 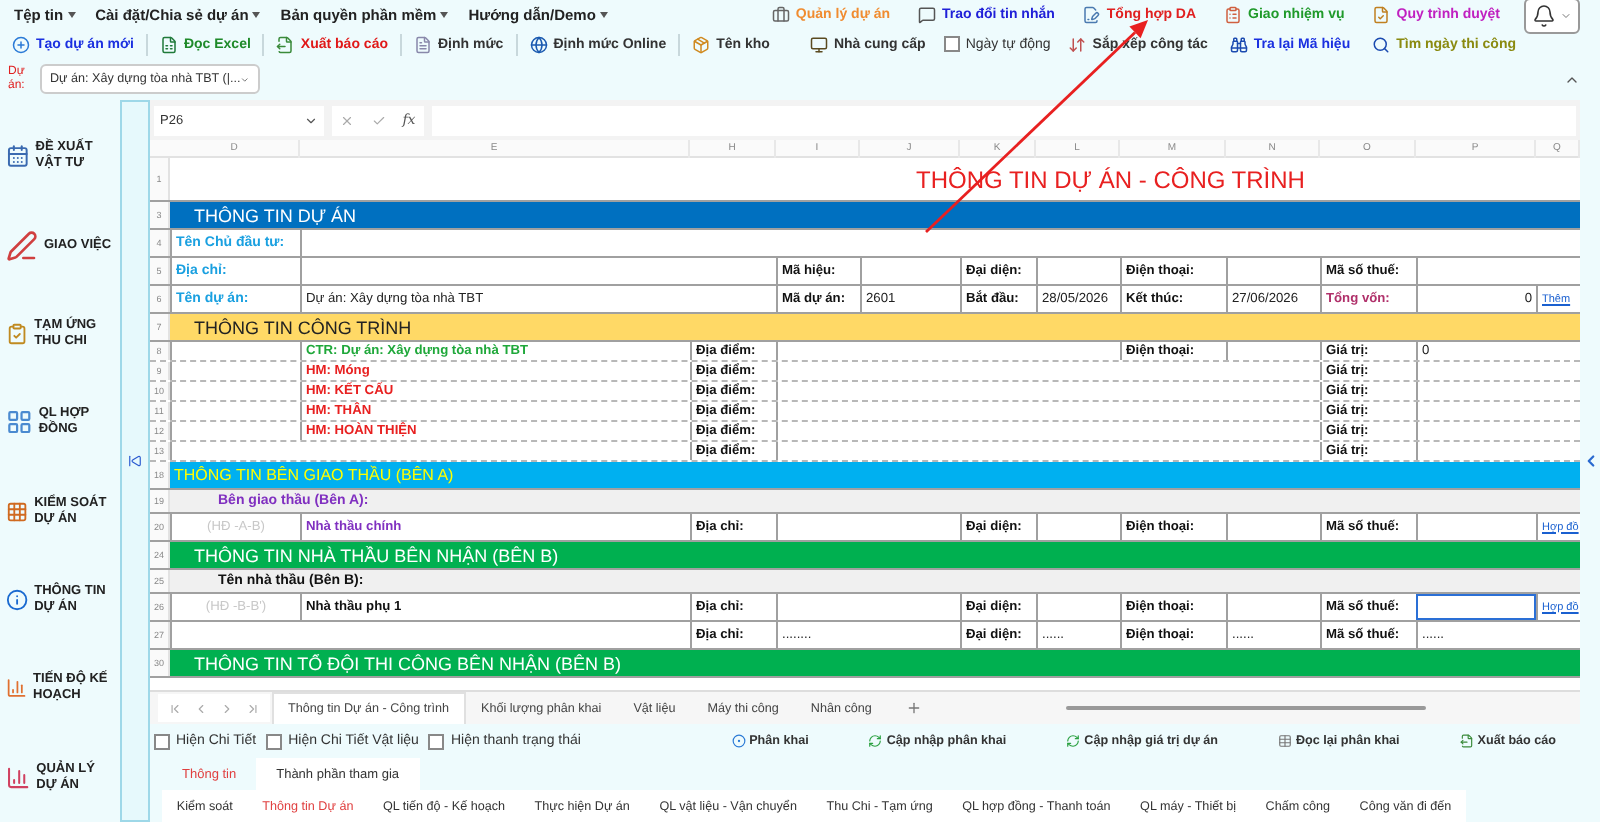 What do you see at coordinates (875, 475) in the screenshot?
I see `section-band: THÔNG TIN BÊN GIAO THẦU (BÊN A)` at bounding box center [875, 475].